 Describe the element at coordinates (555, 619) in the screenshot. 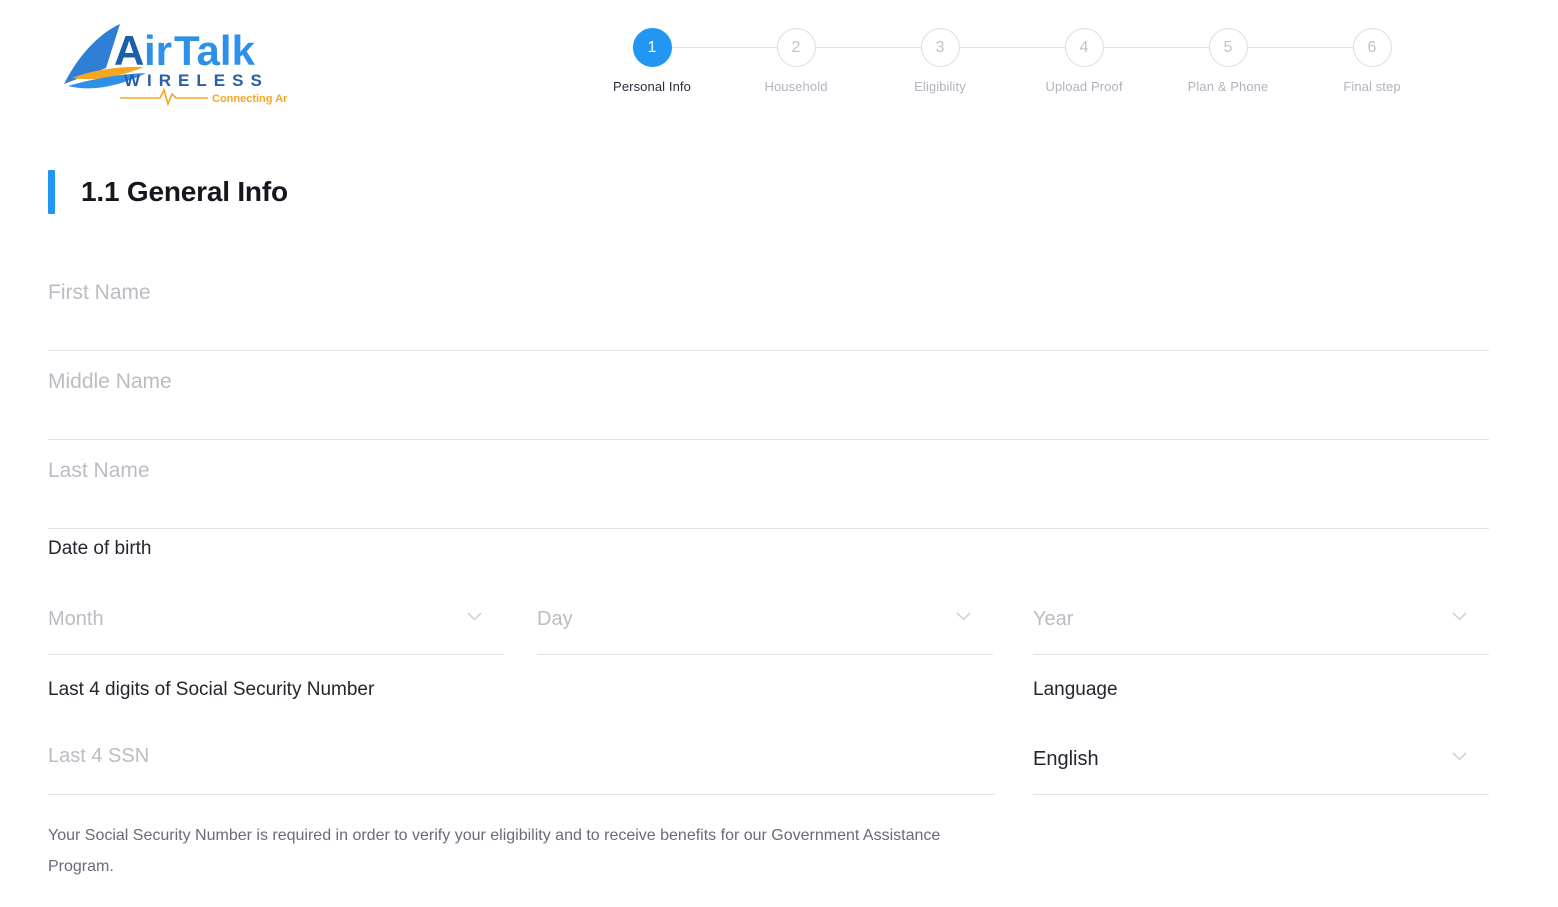

I see `day-select-value: Day` at that location.